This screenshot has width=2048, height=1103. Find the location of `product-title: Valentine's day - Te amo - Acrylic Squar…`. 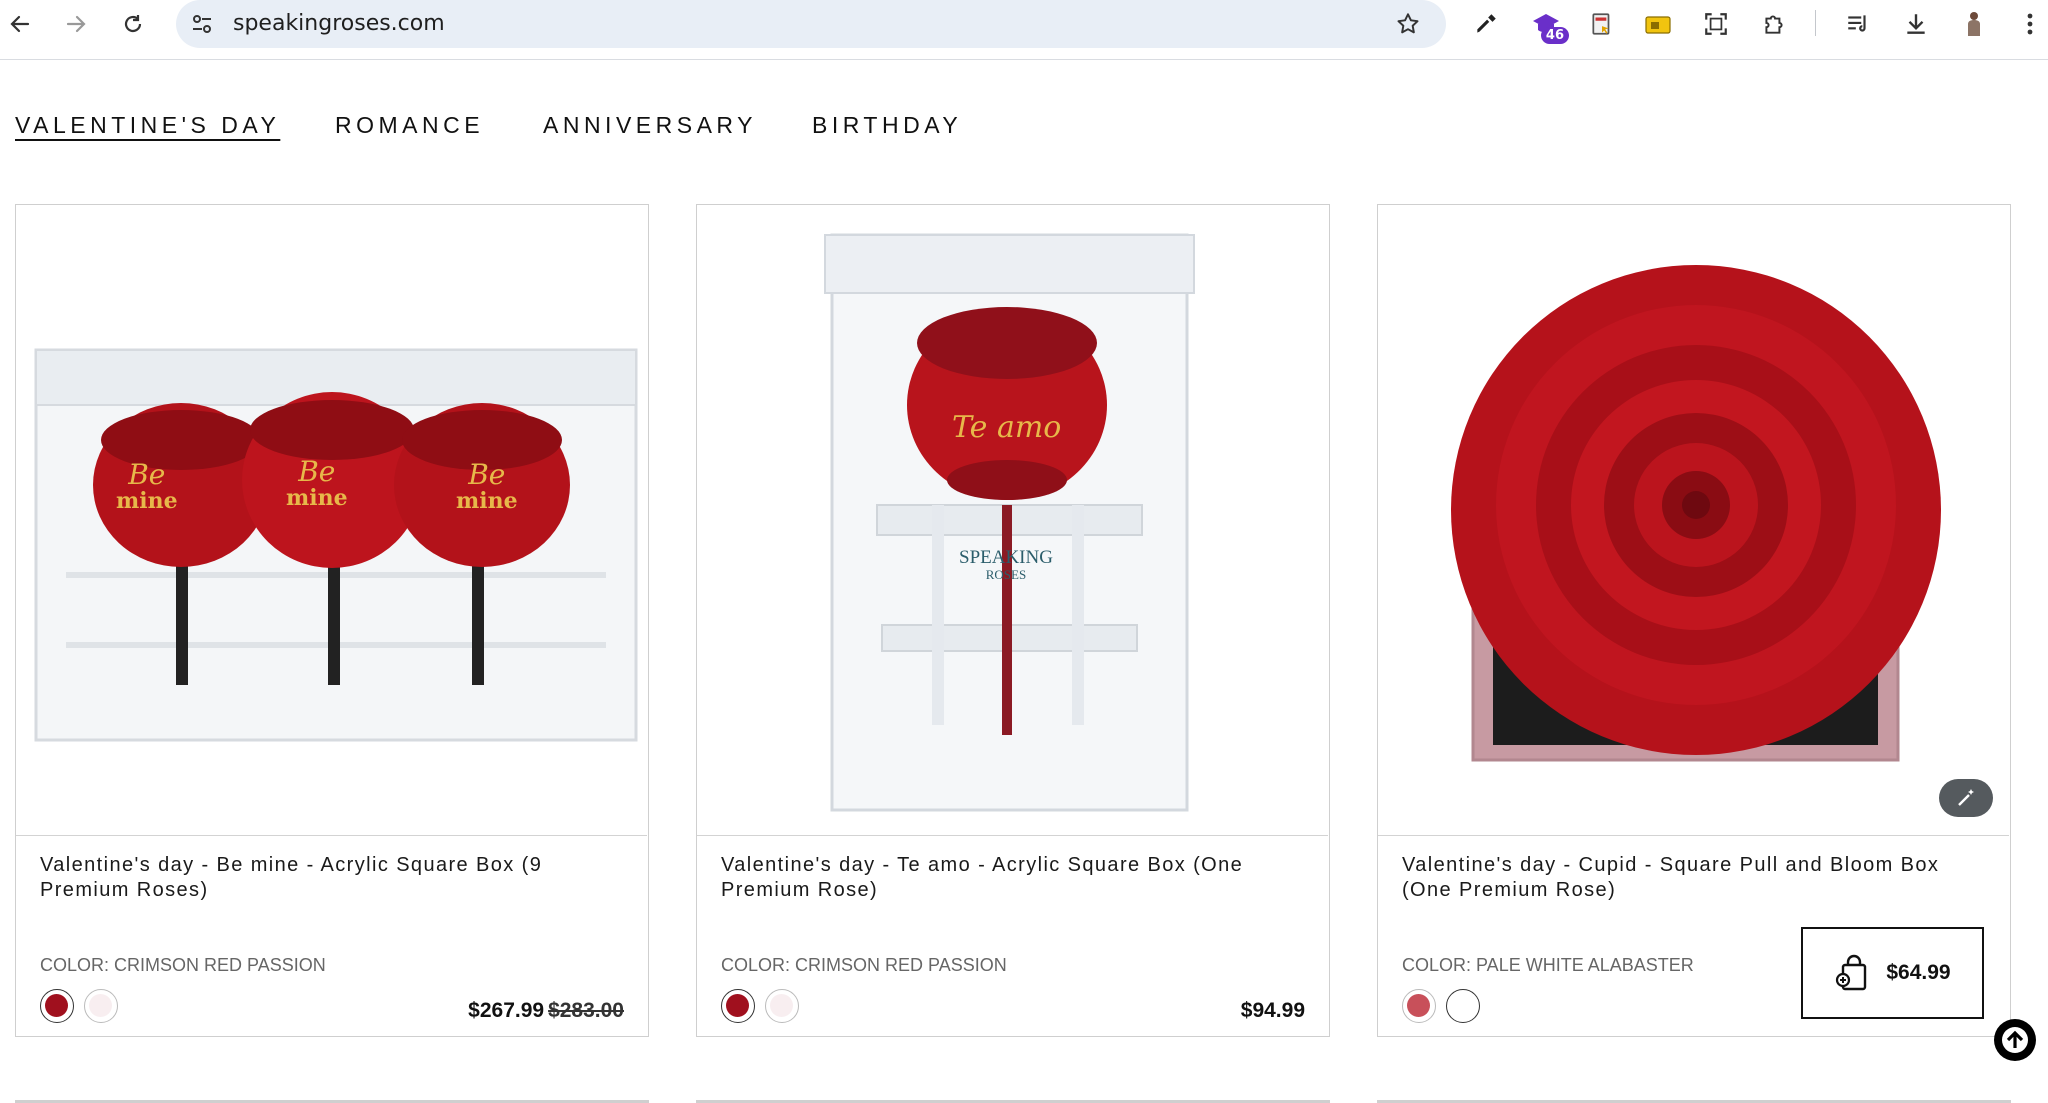

product-title: Valentine's day - Te amo - Acrylic Squar… is located at coordinates (1001, 878).